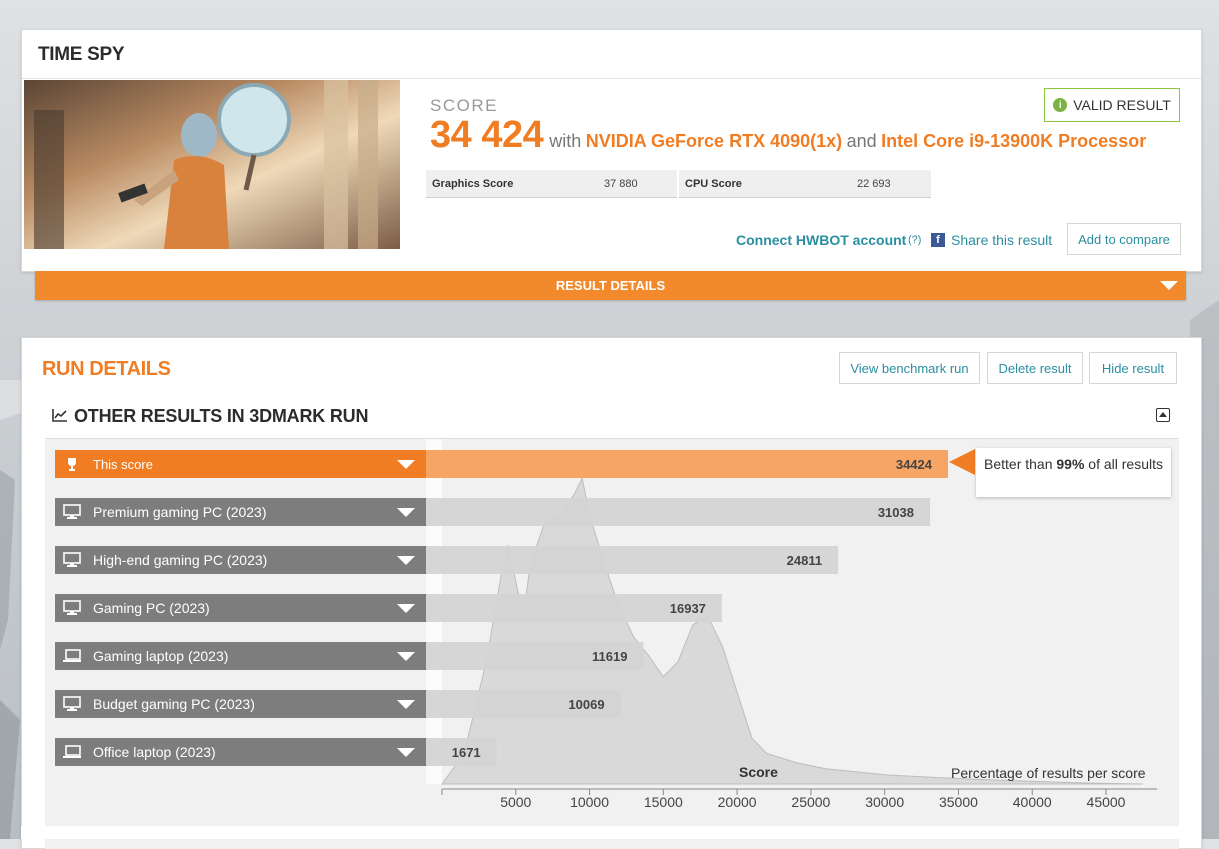 The width and height of the screenshot is (1219, 849). I want to click on score-value: 34 424, so click(487, 135).